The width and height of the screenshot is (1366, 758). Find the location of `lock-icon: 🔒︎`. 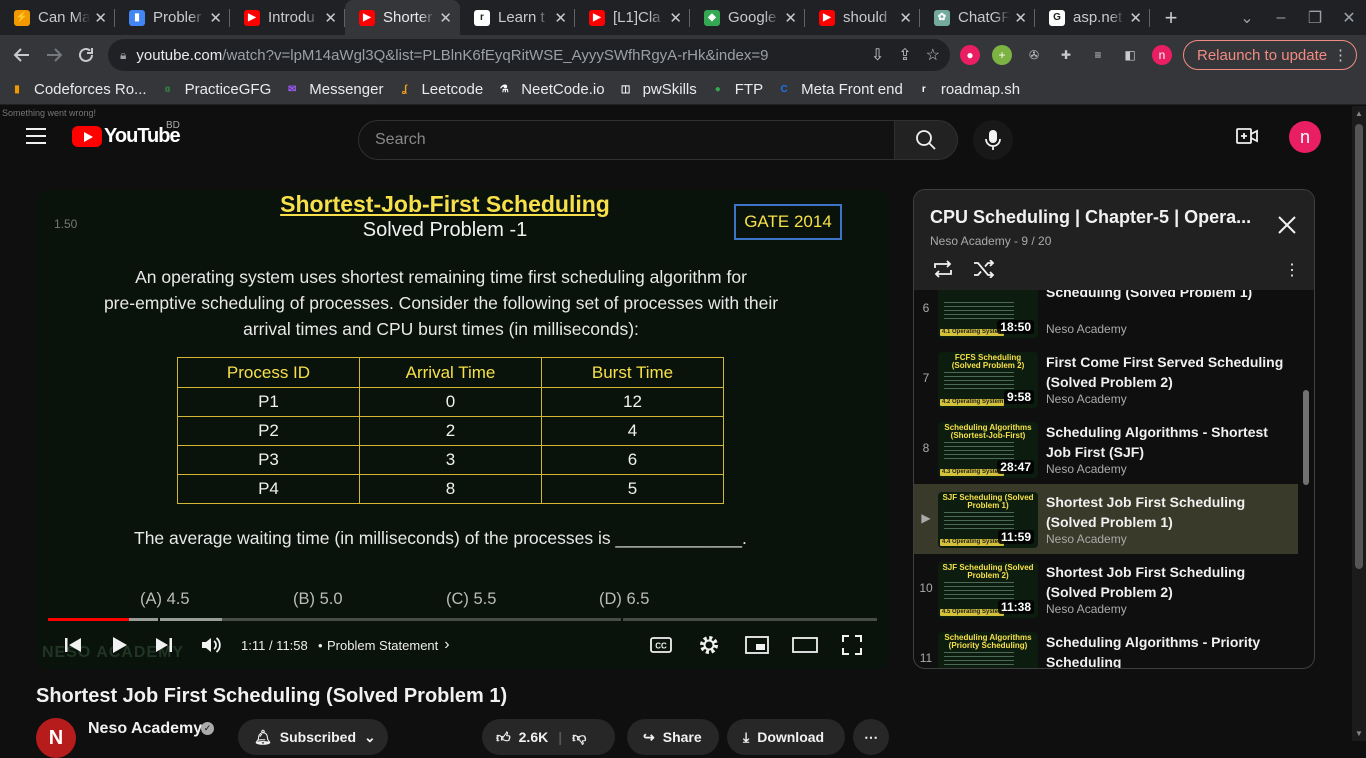

lock-icon: 🔒︎ is located at coordinates (123, 55).